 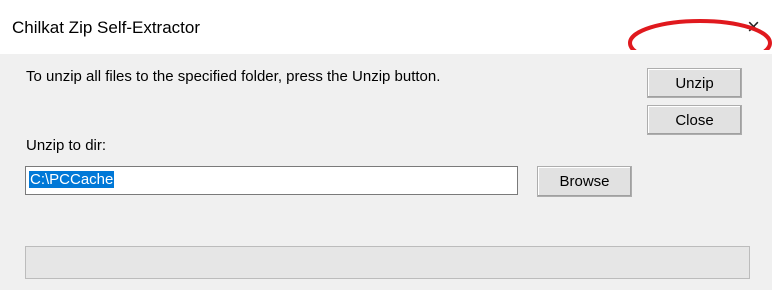 I want to click on progress-bar, so click(x=387, y=262).